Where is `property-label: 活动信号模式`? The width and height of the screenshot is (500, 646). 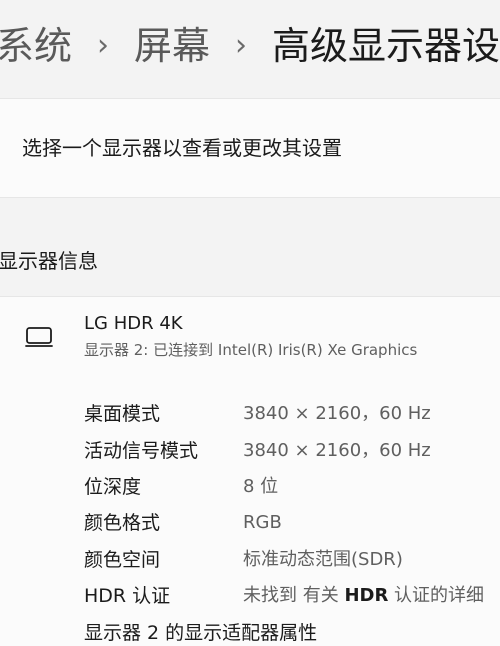
property-label: 活动信号模式 is located at coordinates (141, 451).